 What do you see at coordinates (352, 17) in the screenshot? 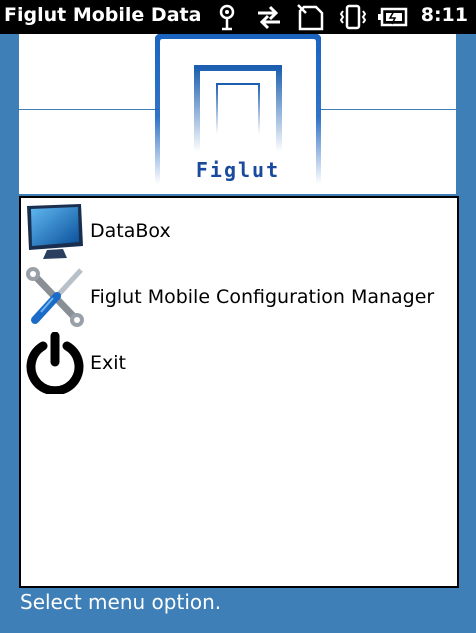
I see `vibrate-icon` at bounding box center [352, 17].